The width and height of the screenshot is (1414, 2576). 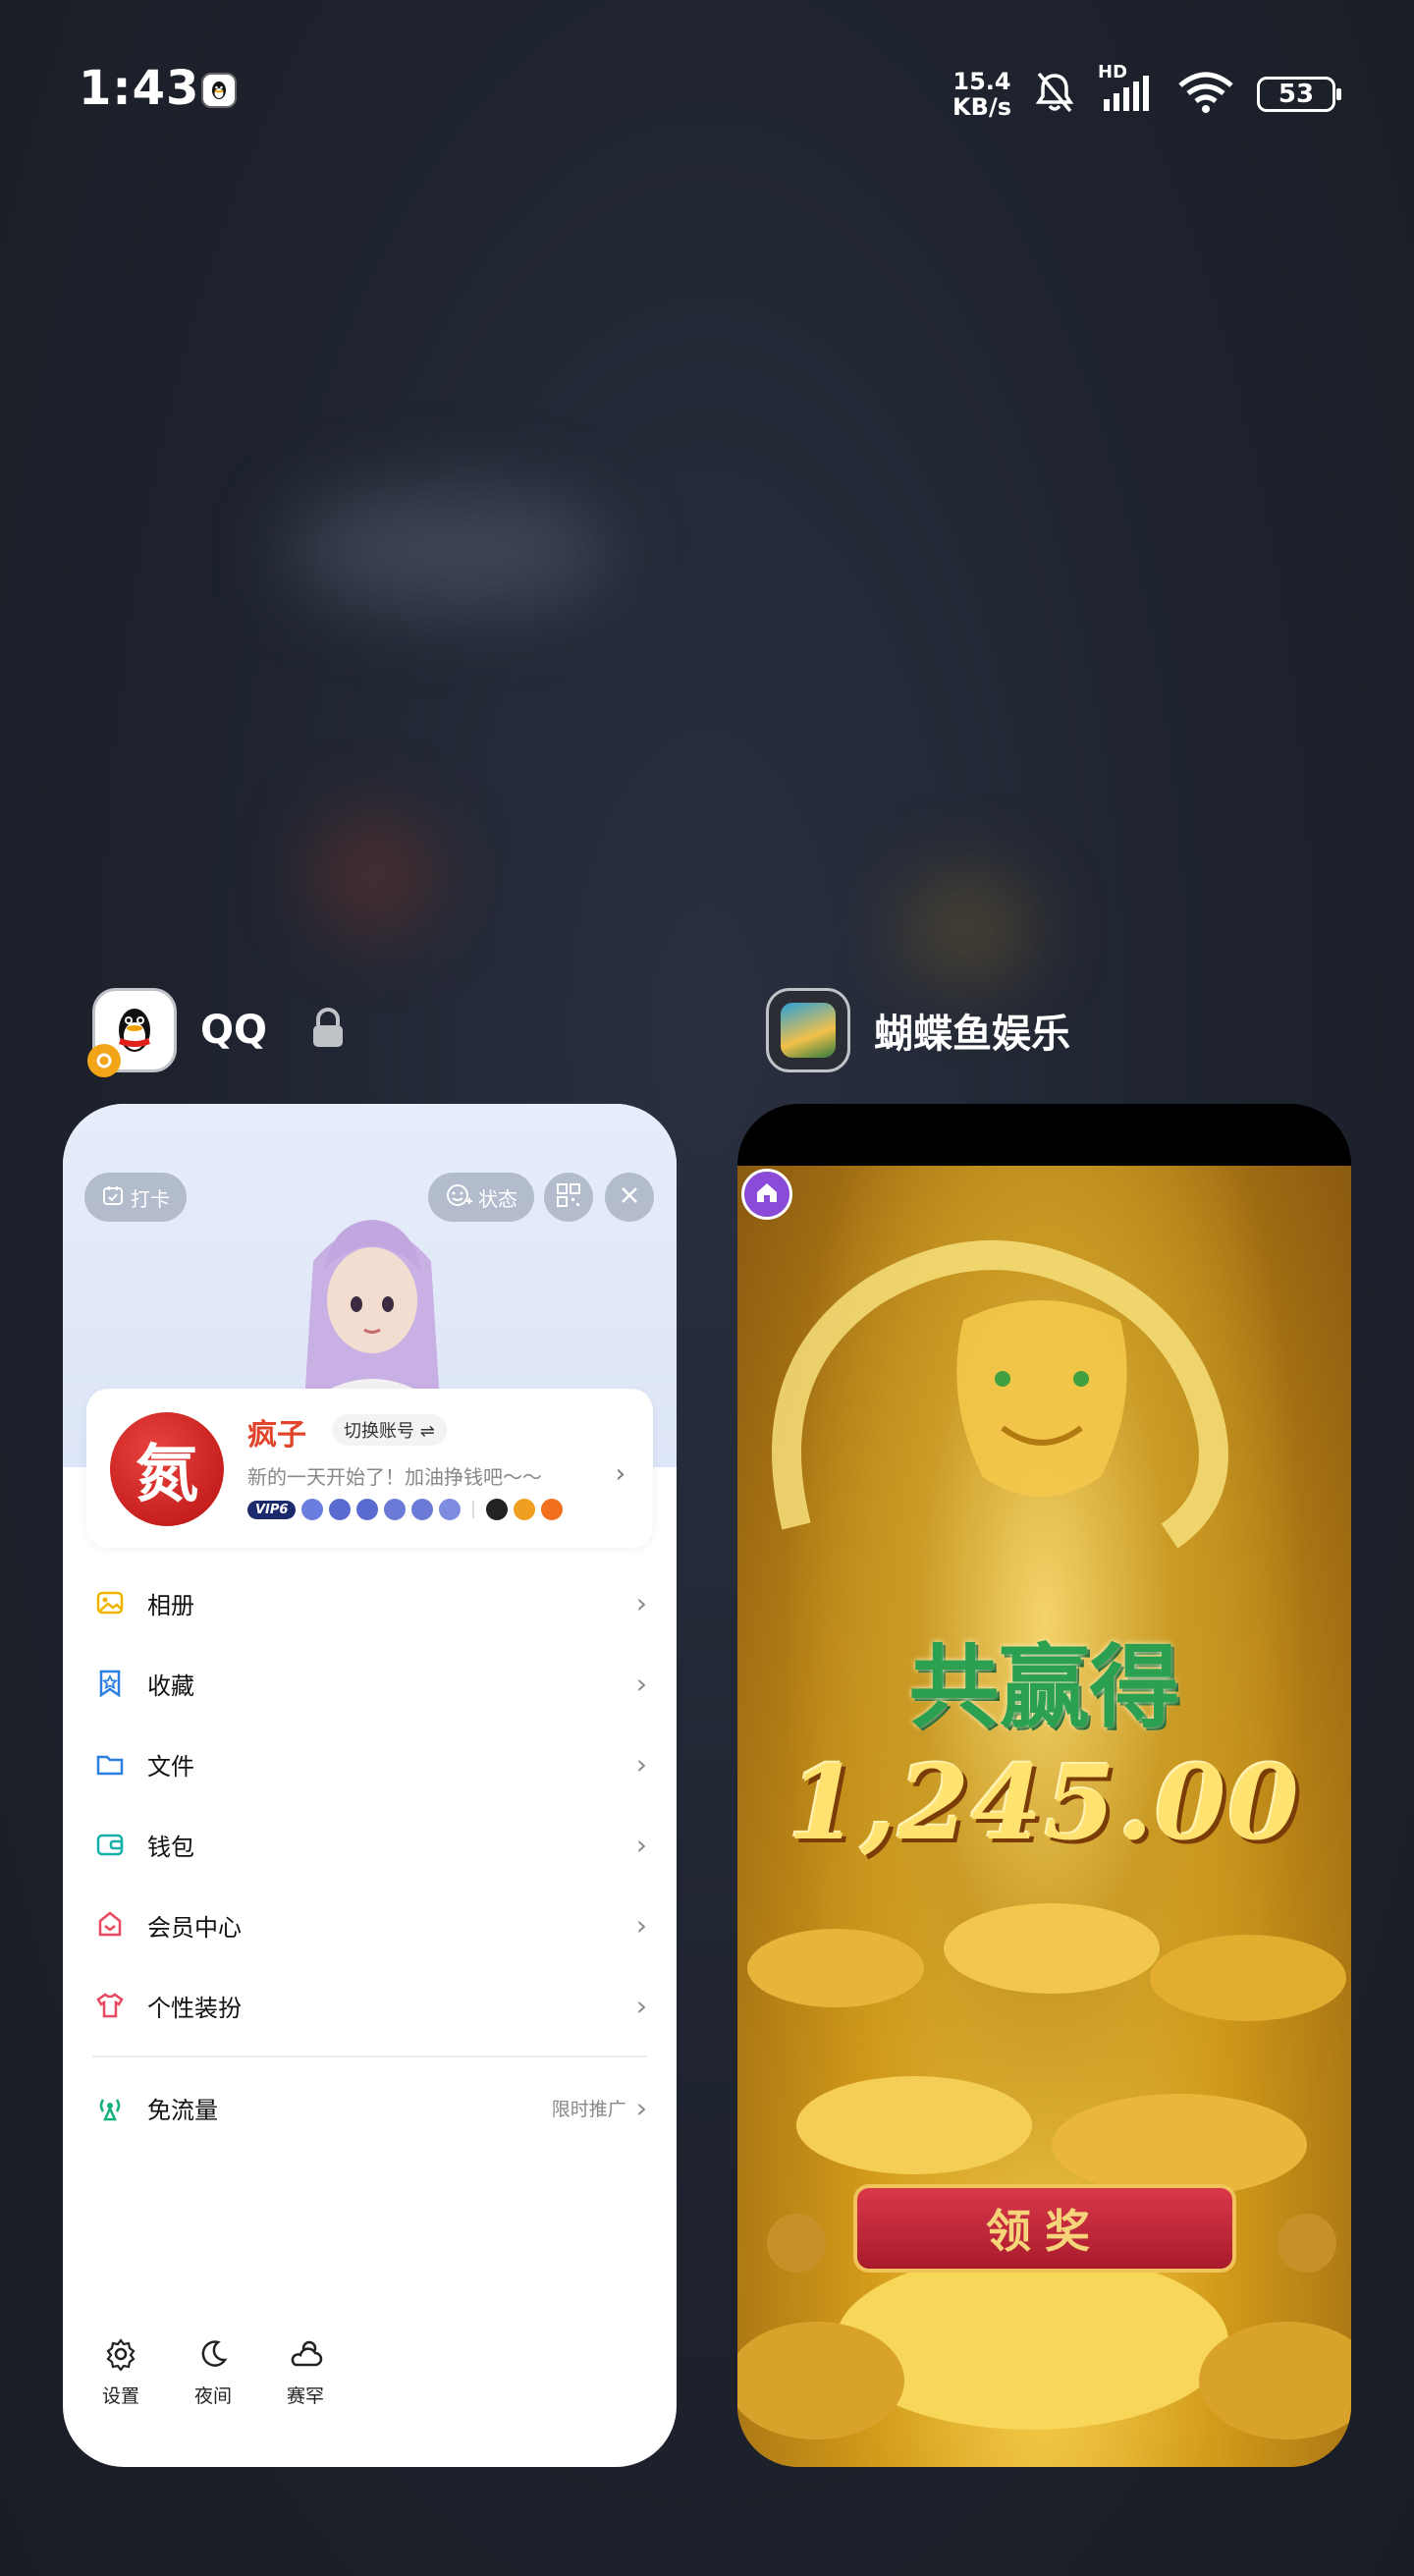 I want to click on settings-label: 设置, so click(x=121, y=2396).